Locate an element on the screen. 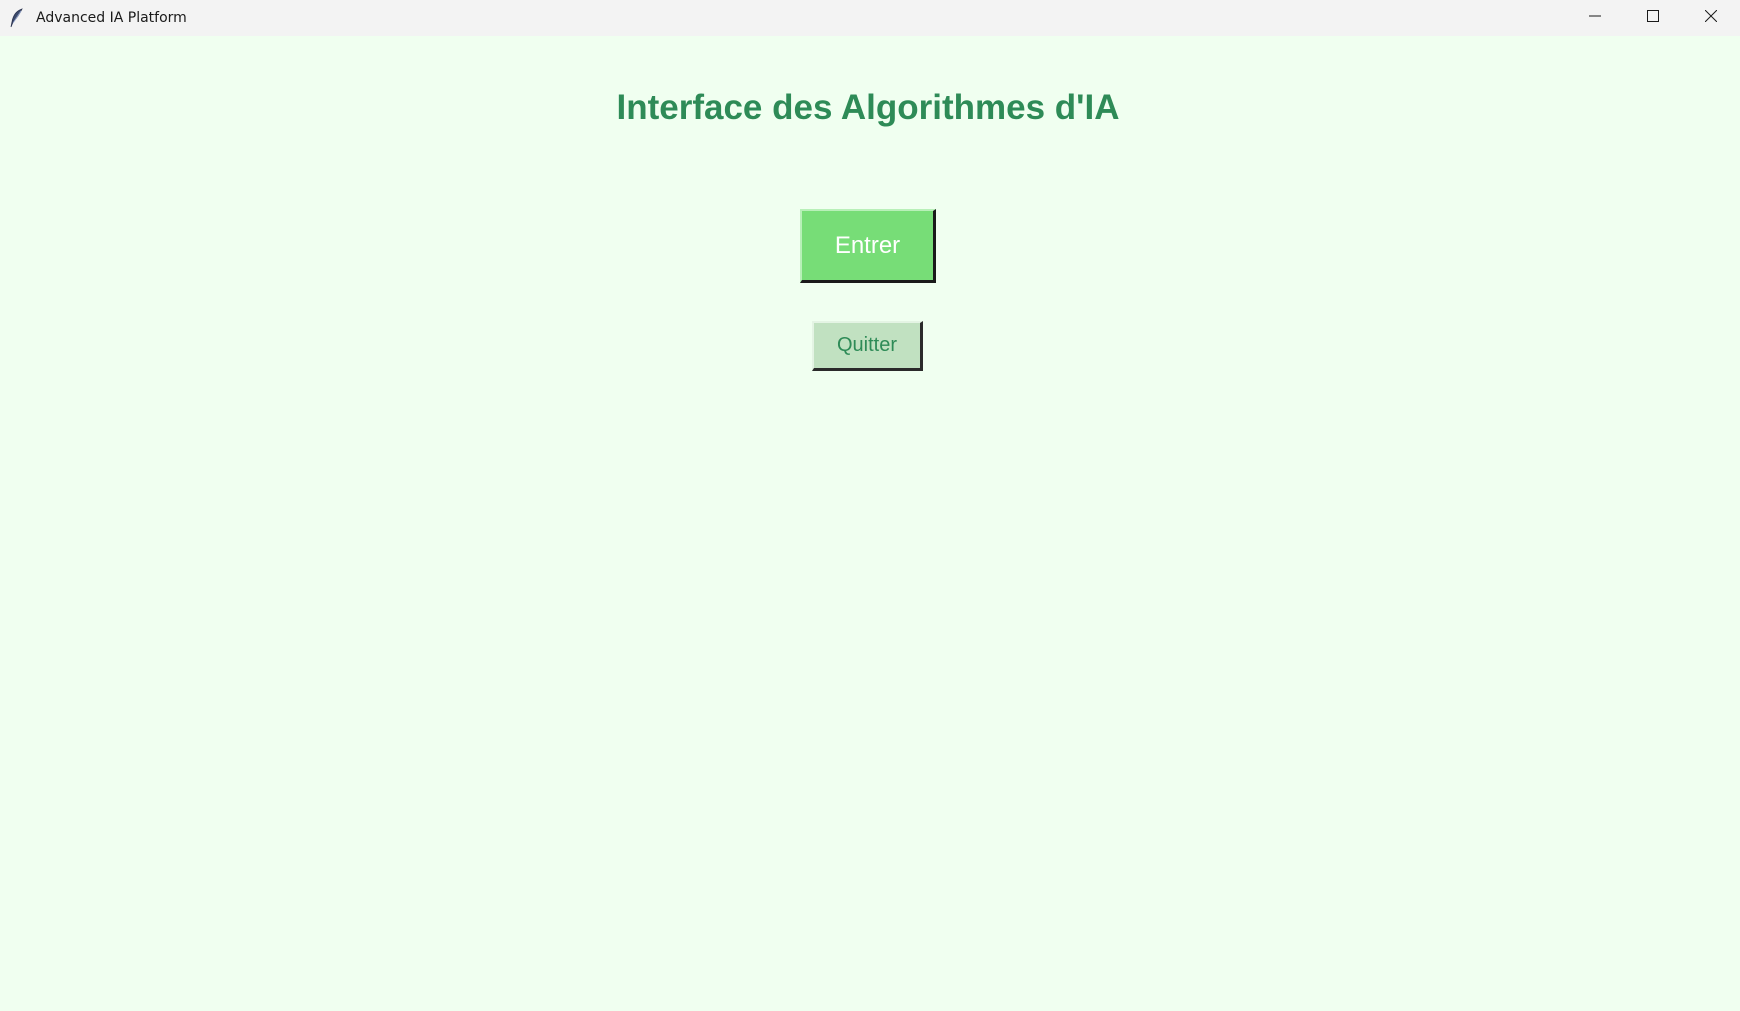 Image resolution: width=1740 pixels, height=1011 pixels. quit-button: Quitter is located at coordinates (867, 346).